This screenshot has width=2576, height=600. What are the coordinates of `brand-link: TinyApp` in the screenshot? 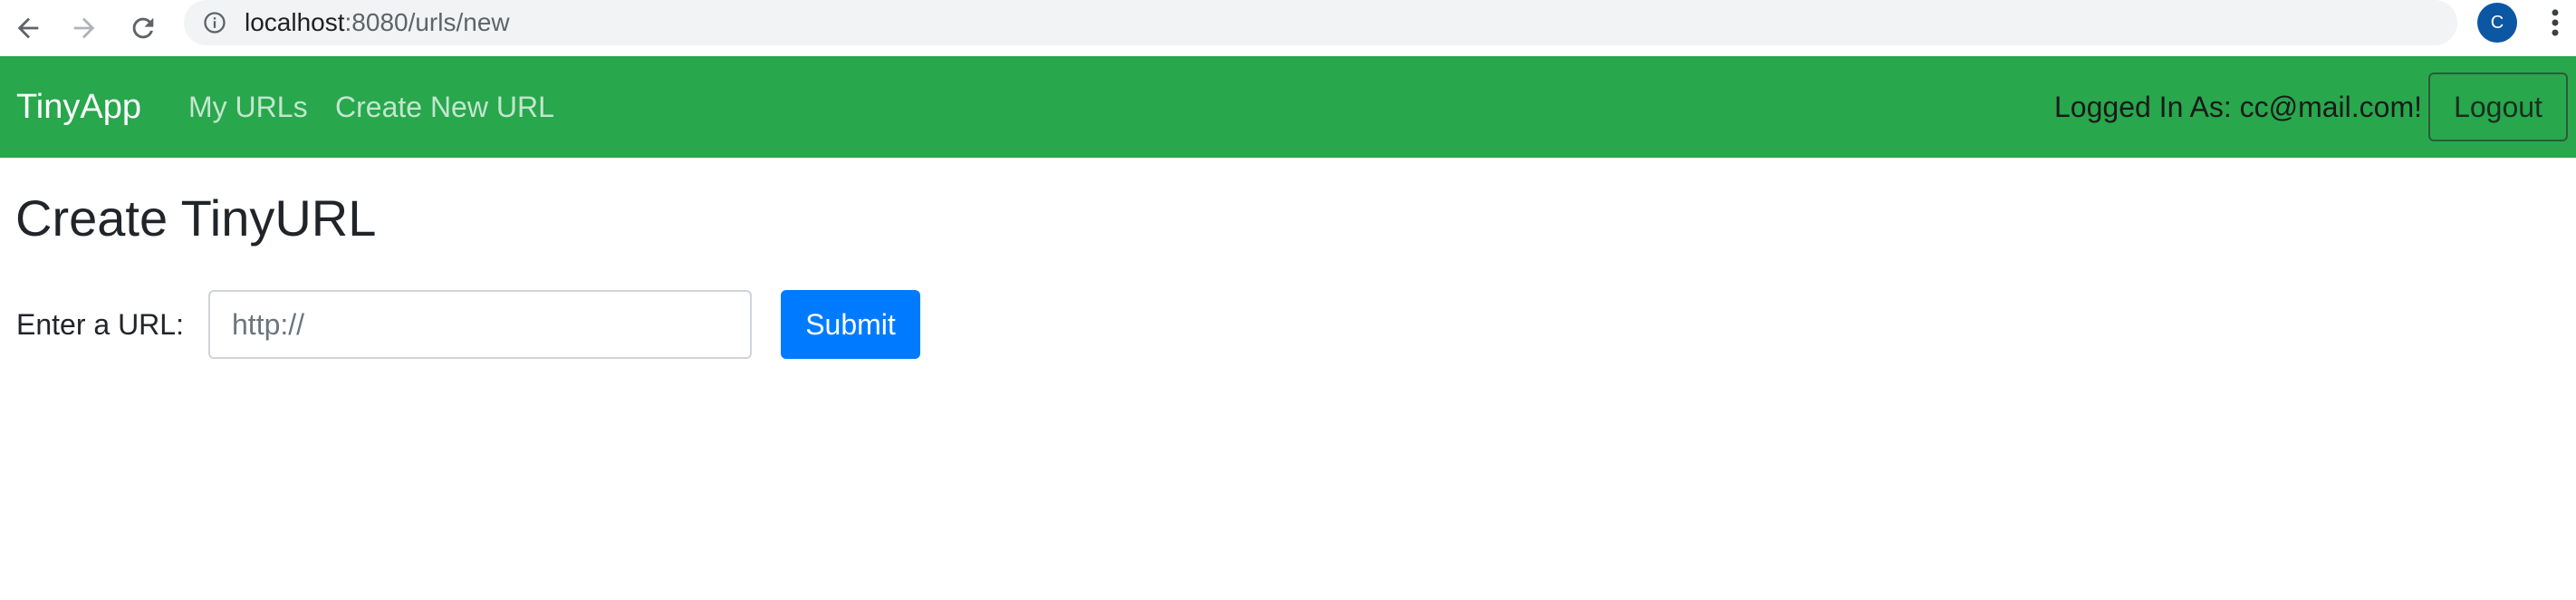 It's located at (78, 107).